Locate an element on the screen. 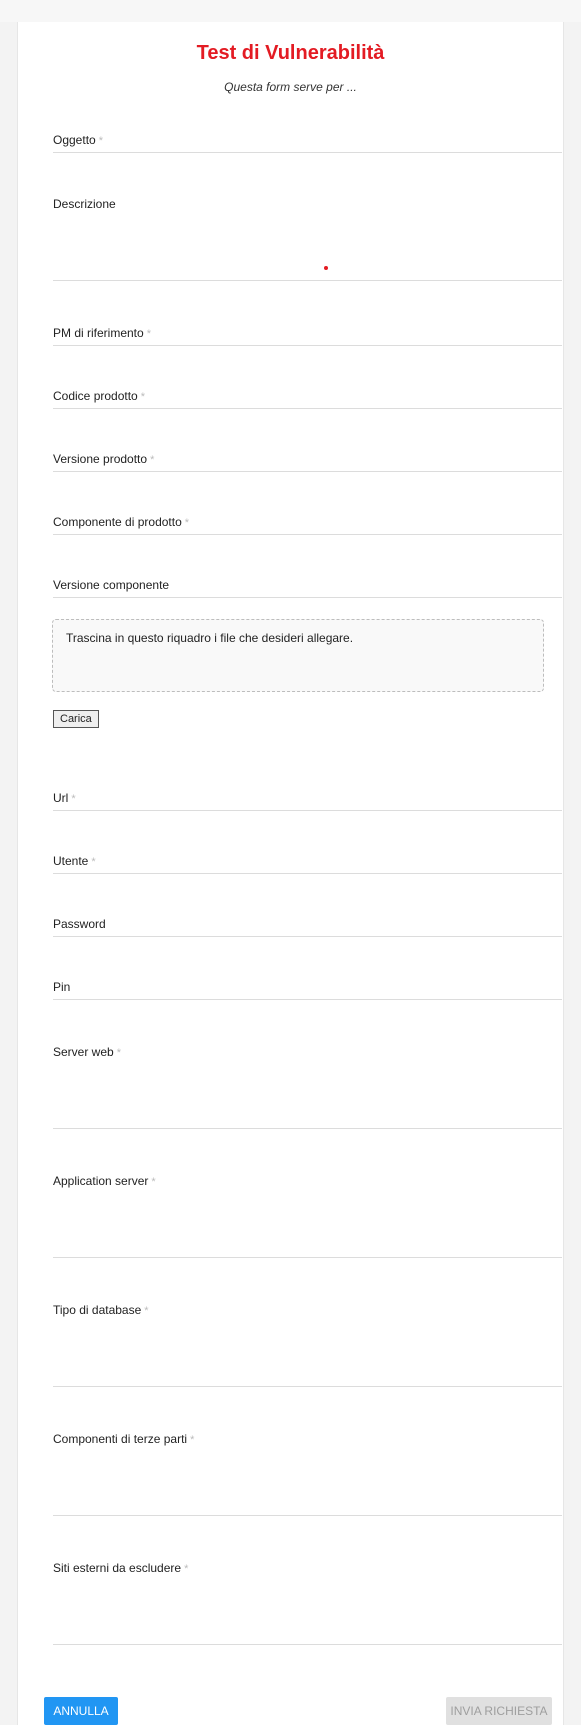 The height and width of the screenshot is (1725, 581). pin-field: Pin is located at coordinates (307, 989).